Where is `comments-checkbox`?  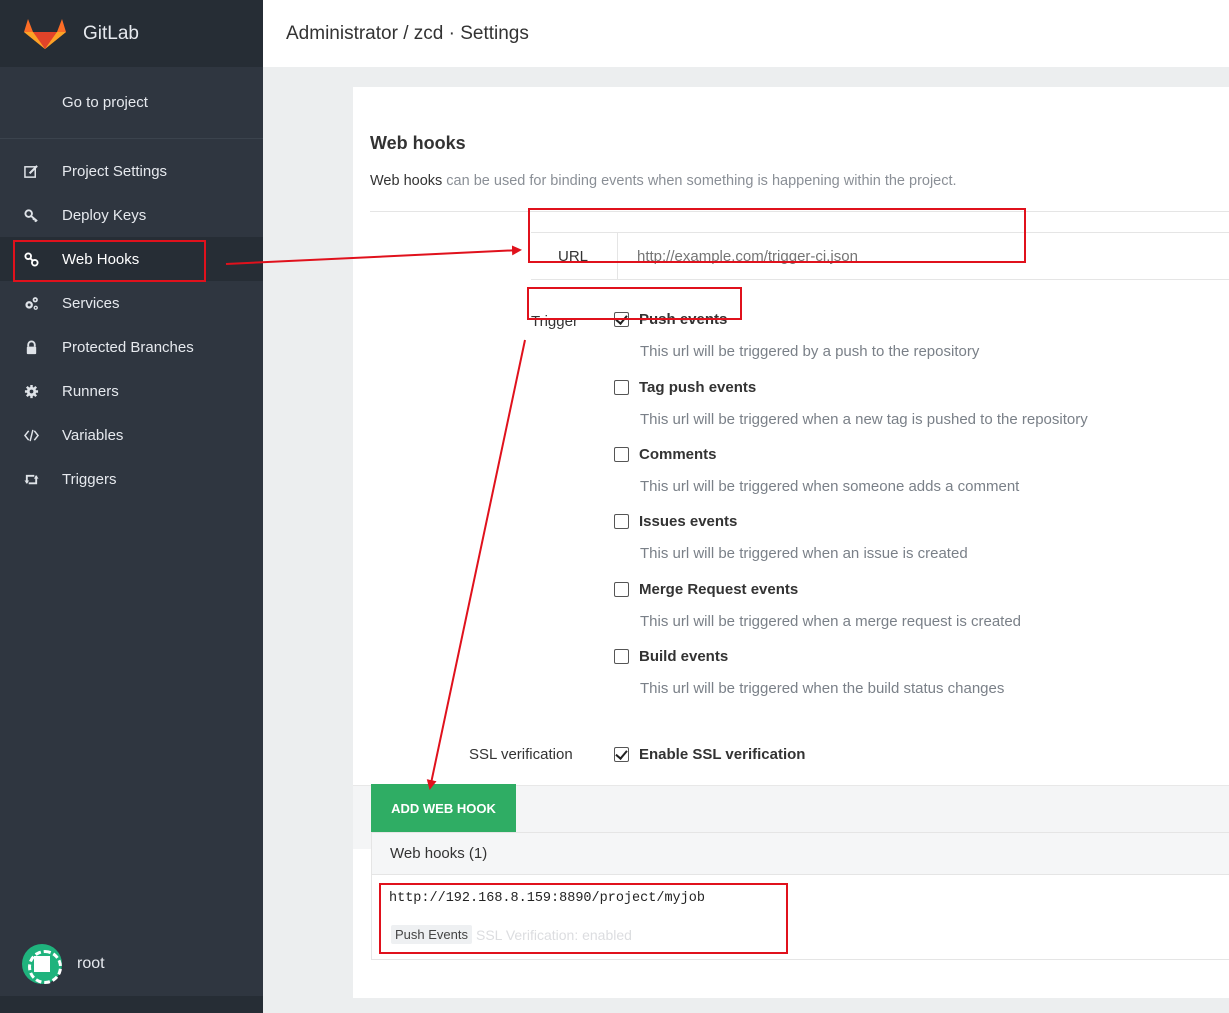
comments-checkbox is located at coordinates (621, 454).